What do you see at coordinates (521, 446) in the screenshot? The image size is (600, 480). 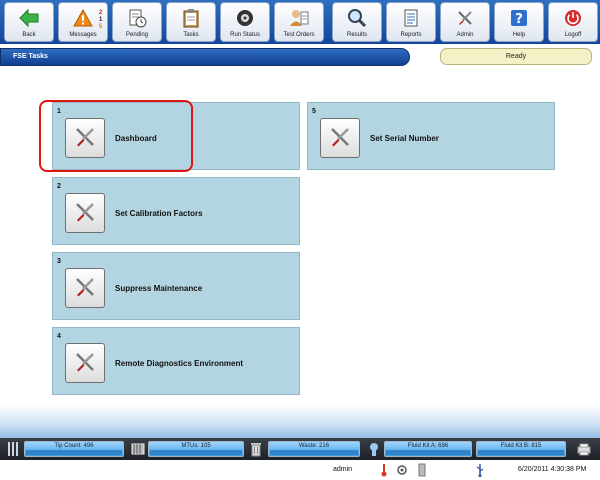 I see `gauge-label: Fluid Kit B: 815` at bounding box center [521, 446].